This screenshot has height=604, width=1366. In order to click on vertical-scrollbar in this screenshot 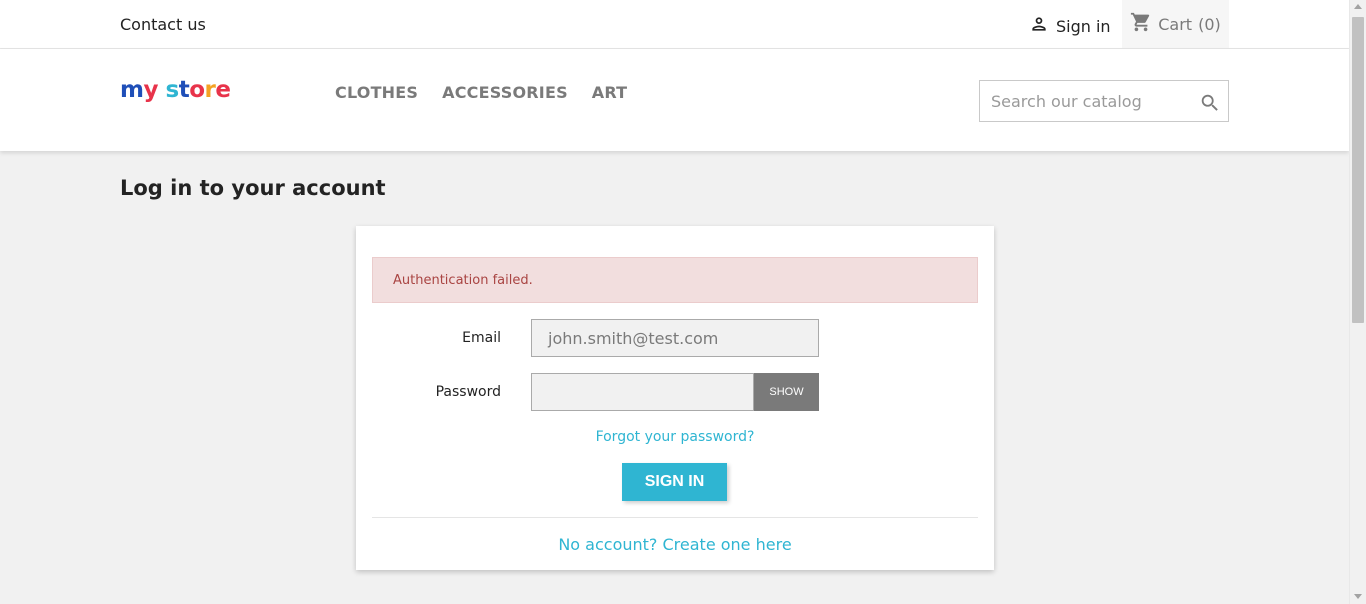, I will do `click(1357, 302)`.